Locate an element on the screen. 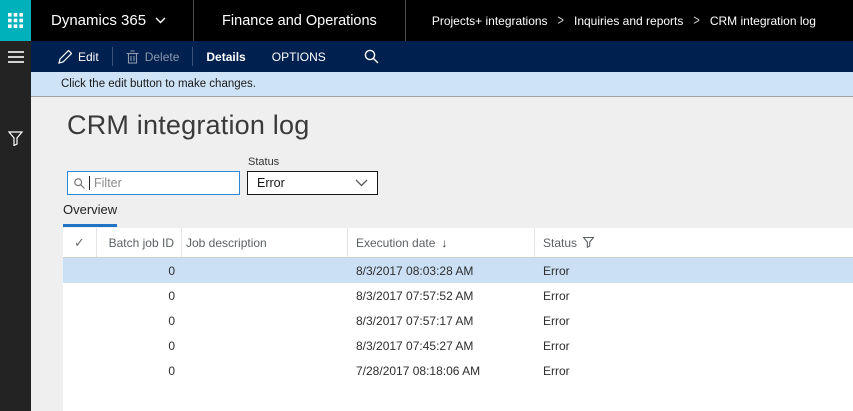  table-row: 0 8/3/2017 08:03:28 AM Error is located at coordinates (458, 270).